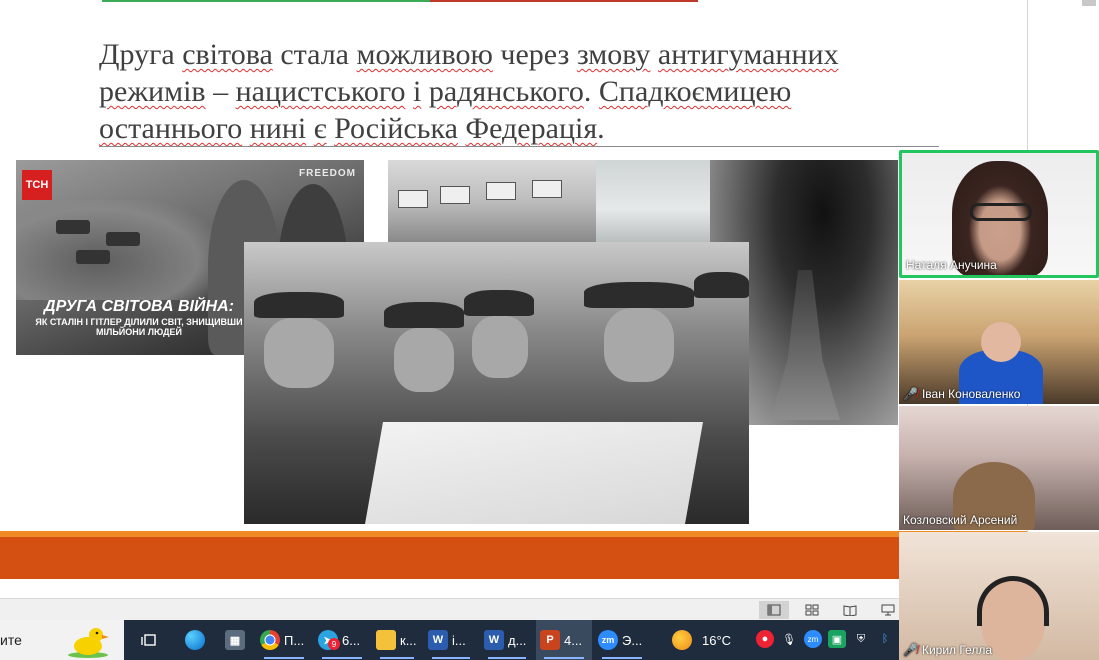  I want to click on text-placeholder-border, so click(519, 146).